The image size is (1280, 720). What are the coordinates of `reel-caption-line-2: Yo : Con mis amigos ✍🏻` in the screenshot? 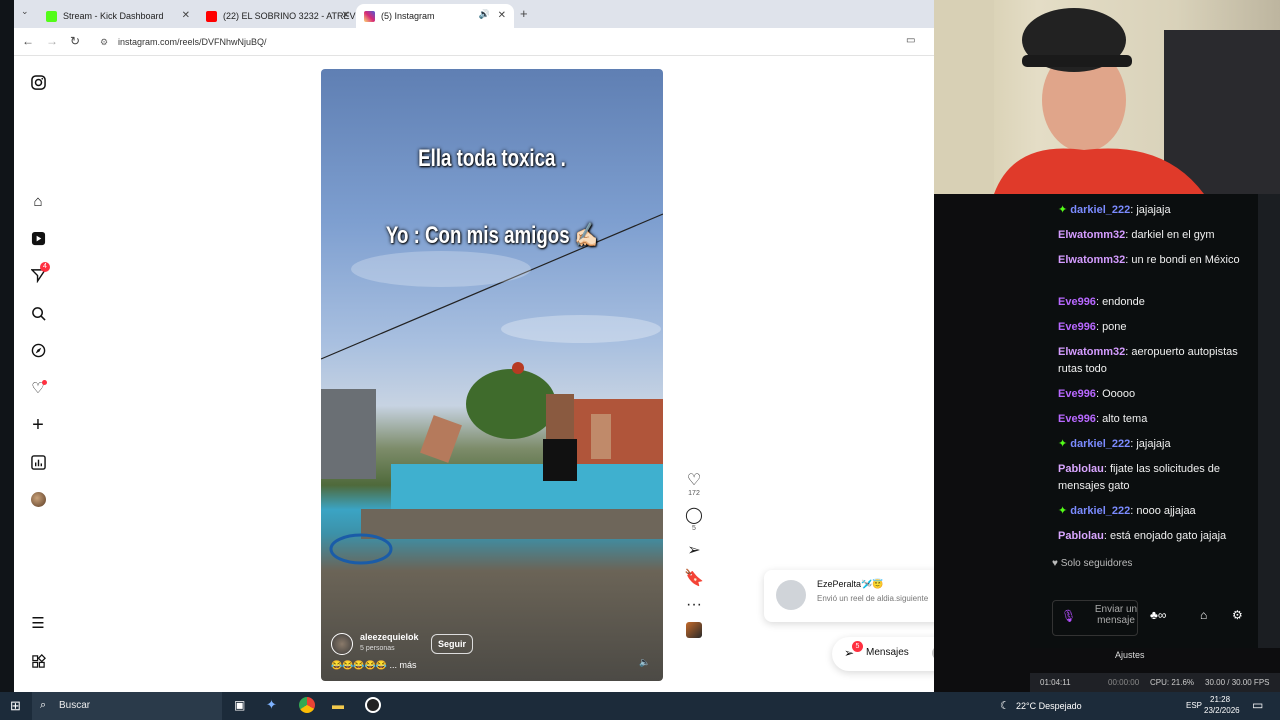 It's located at (492, 235).